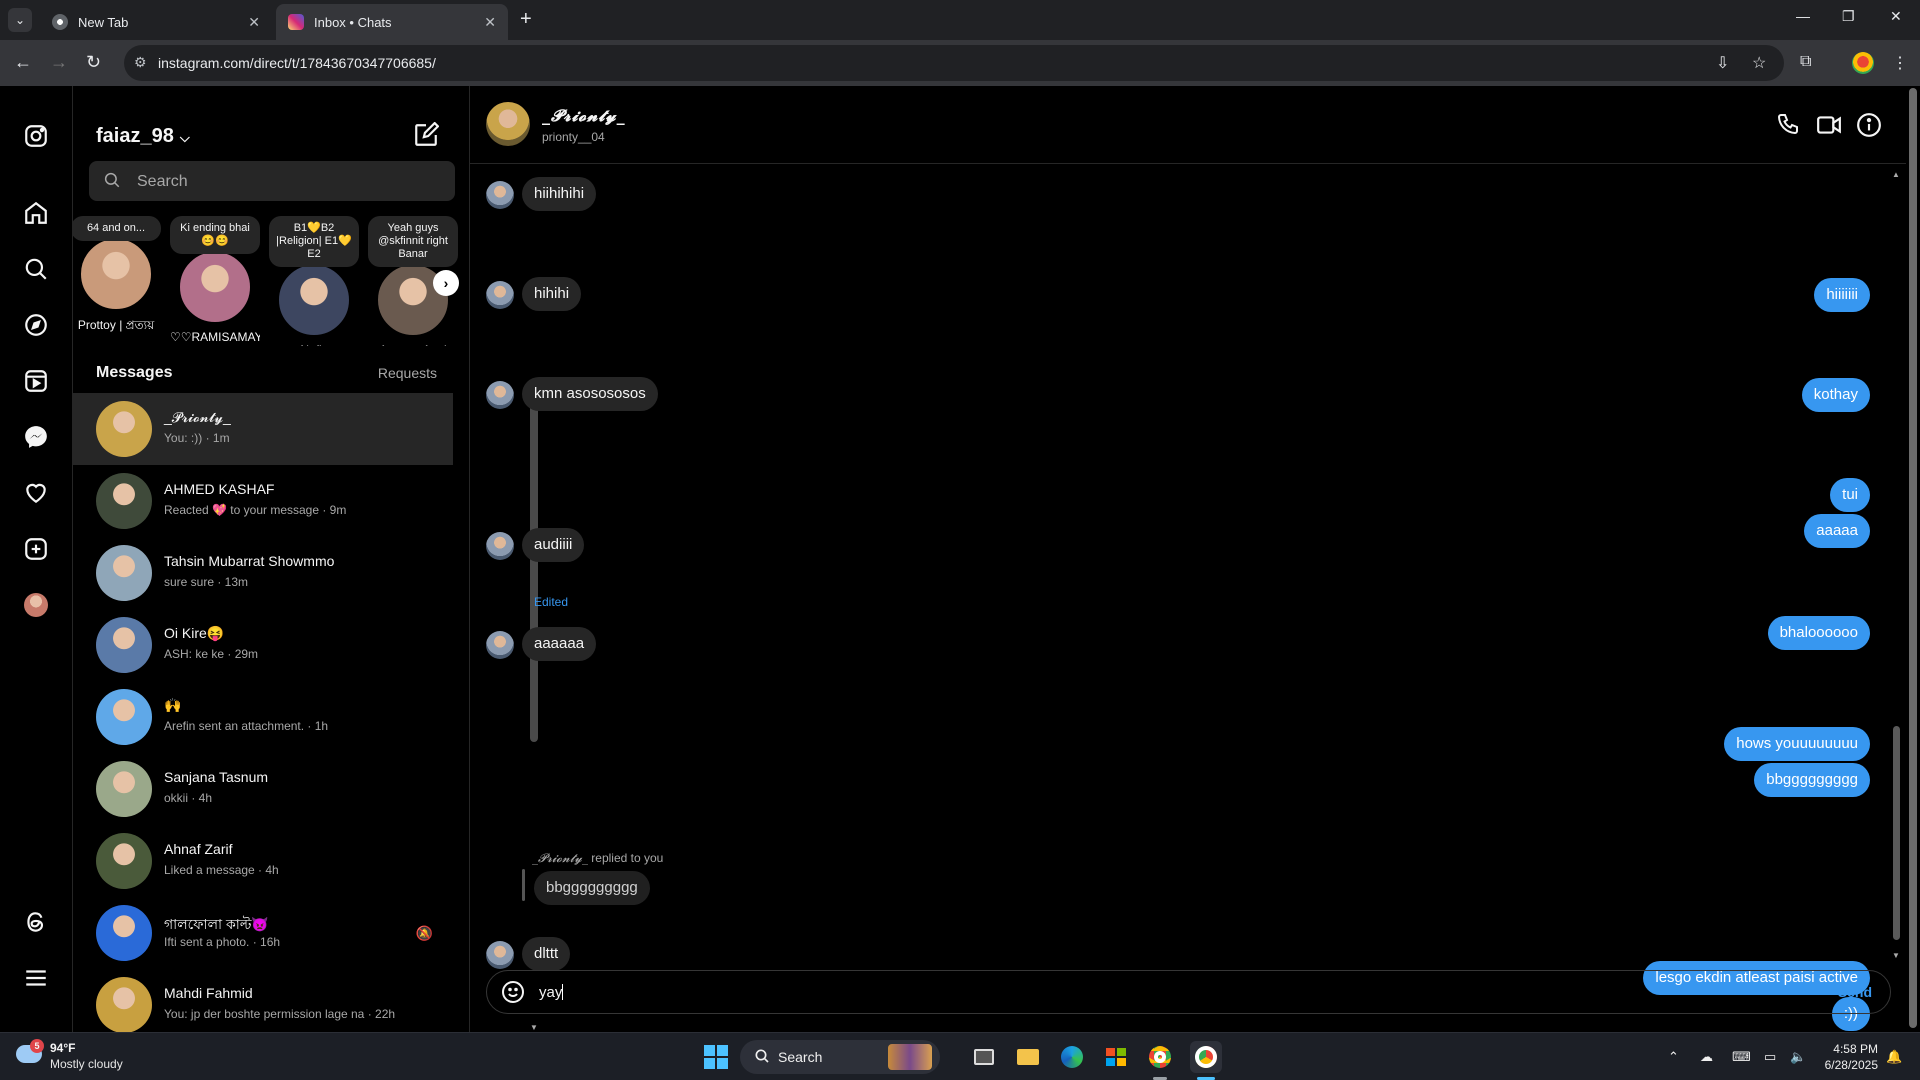 The height and width of the screenshot is (1080, 1920). Describe the element at coordinates (413, 241) in the screenshot. I see `note-bubble: Yeah guys @skfinnit right Banar` at that location.